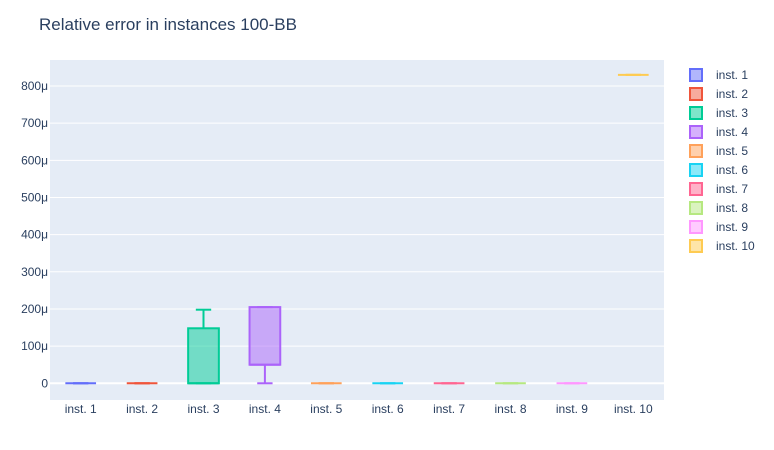  I want to click on legend-item-9: inst. 9, so click(718, 227).